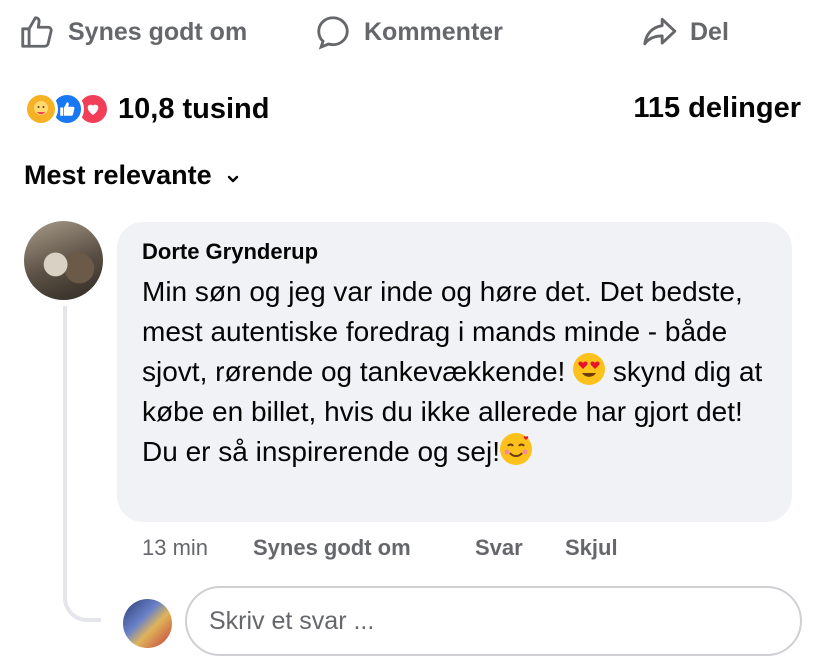 This screenshot has width=828, height=672. I want to click on comment-sort-dropdown: Mest relevante, so click(132, 175).